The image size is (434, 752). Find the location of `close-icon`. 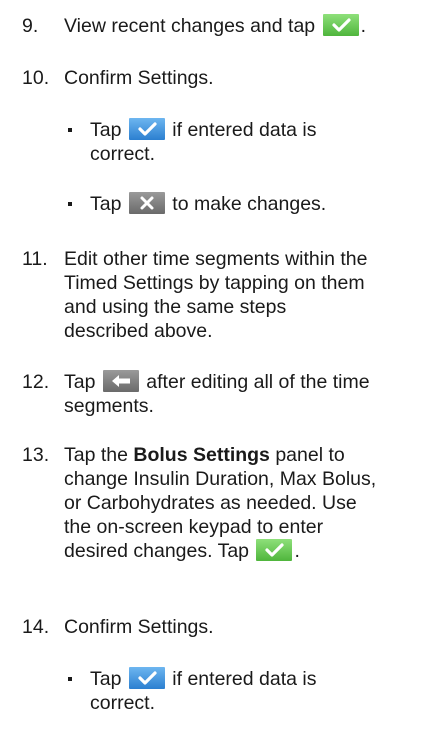

close-icon is located at coordinates (146, 203).